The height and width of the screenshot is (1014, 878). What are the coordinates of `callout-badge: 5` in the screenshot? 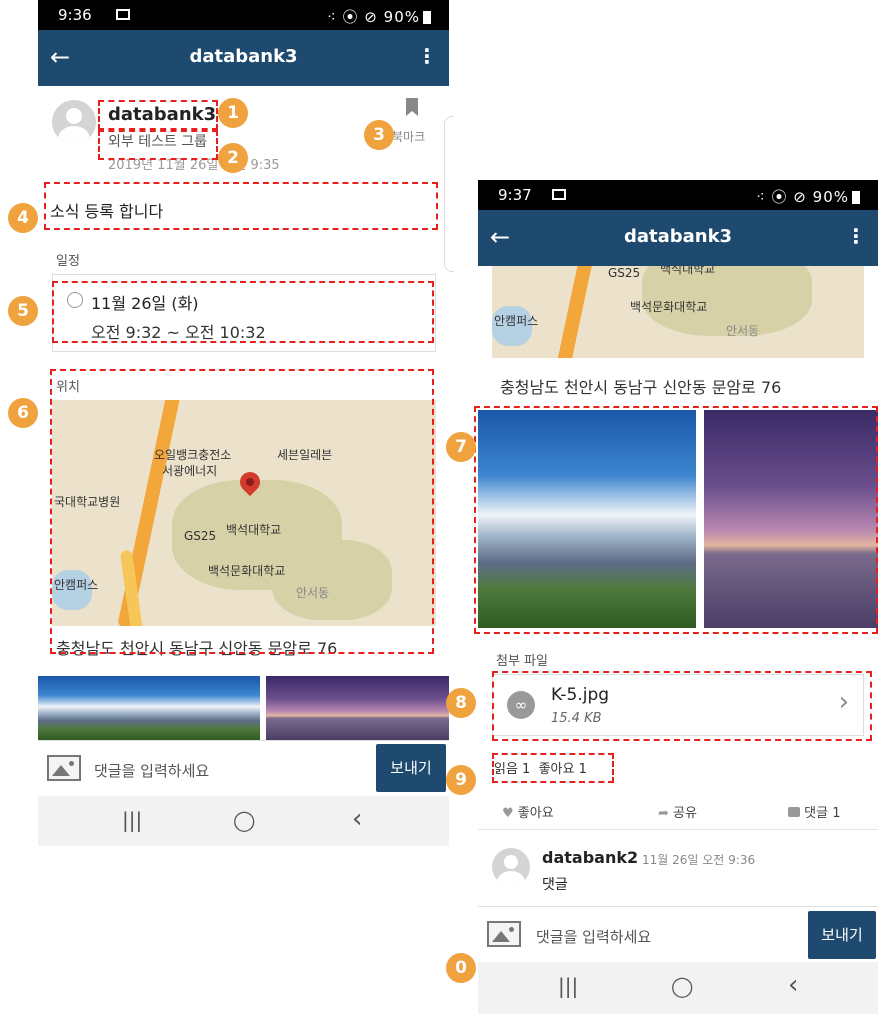 It's located at (23, 311).